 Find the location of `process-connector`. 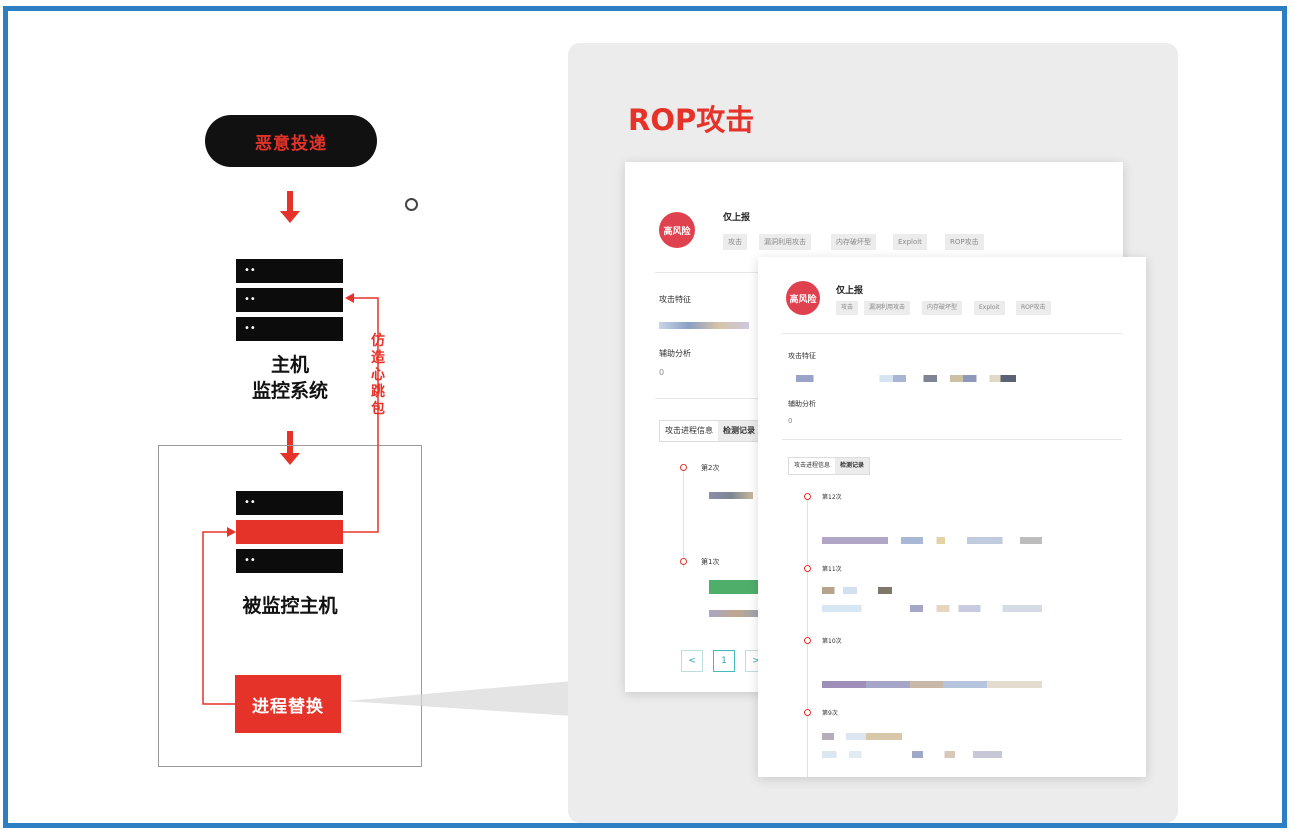

process-connector is located at coordinates (218, 618).